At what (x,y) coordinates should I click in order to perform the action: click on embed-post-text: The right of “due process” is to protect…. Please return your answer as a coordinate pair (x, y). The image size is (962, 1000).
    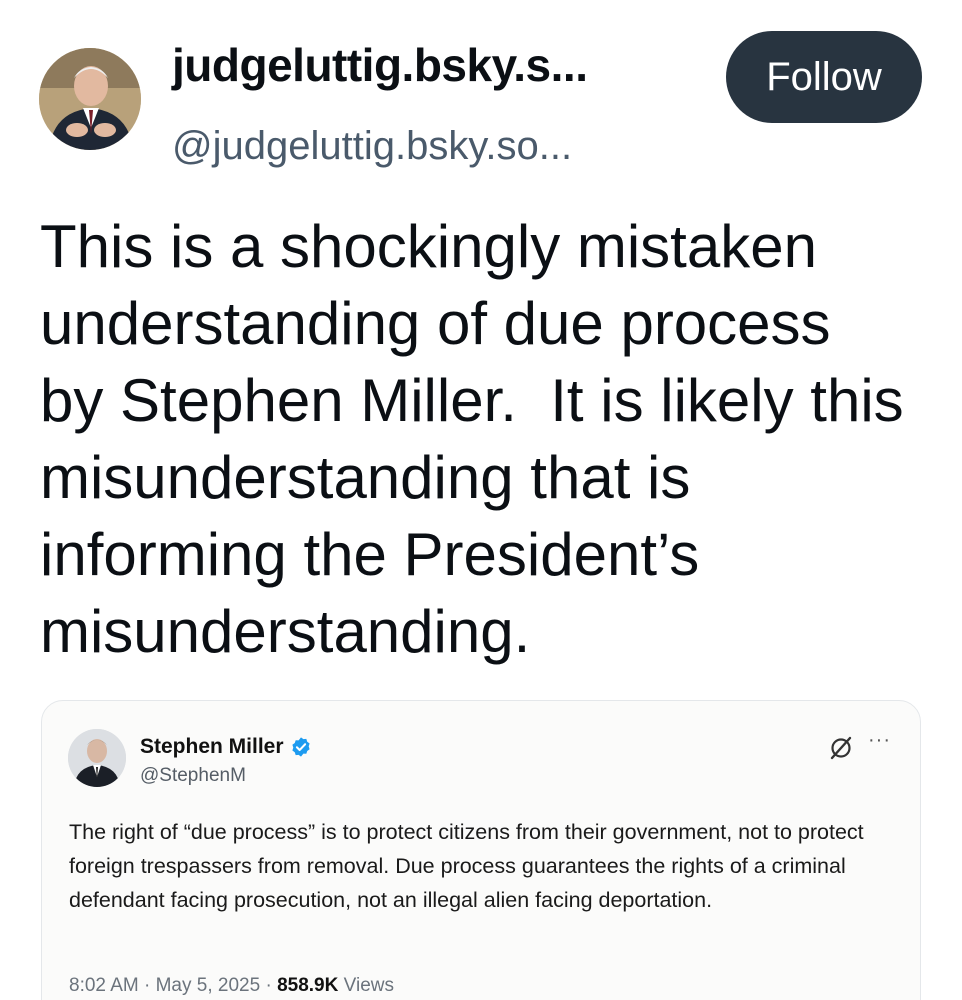
    Looking at the image, I should click on (466, 866).